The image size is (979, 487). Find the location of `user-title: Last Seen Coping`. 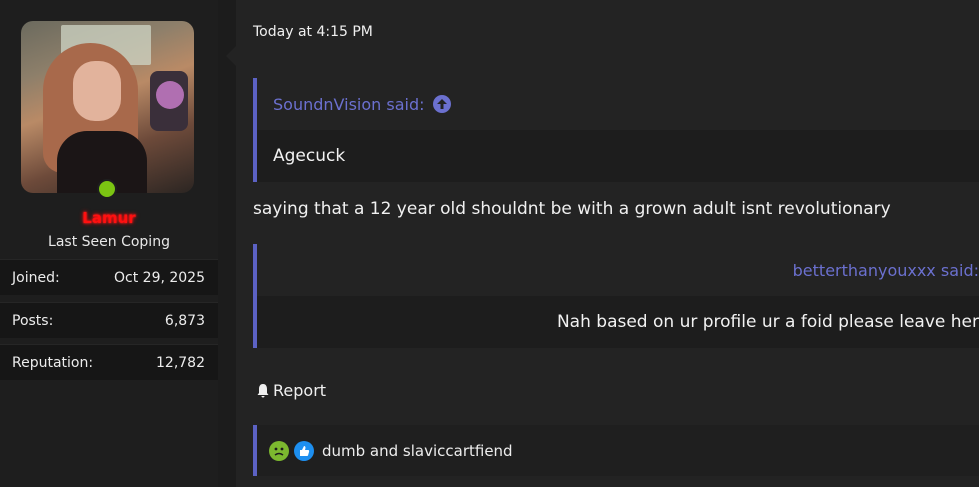

user-title: Last Seen Coping is located at coordinates (109, 242).